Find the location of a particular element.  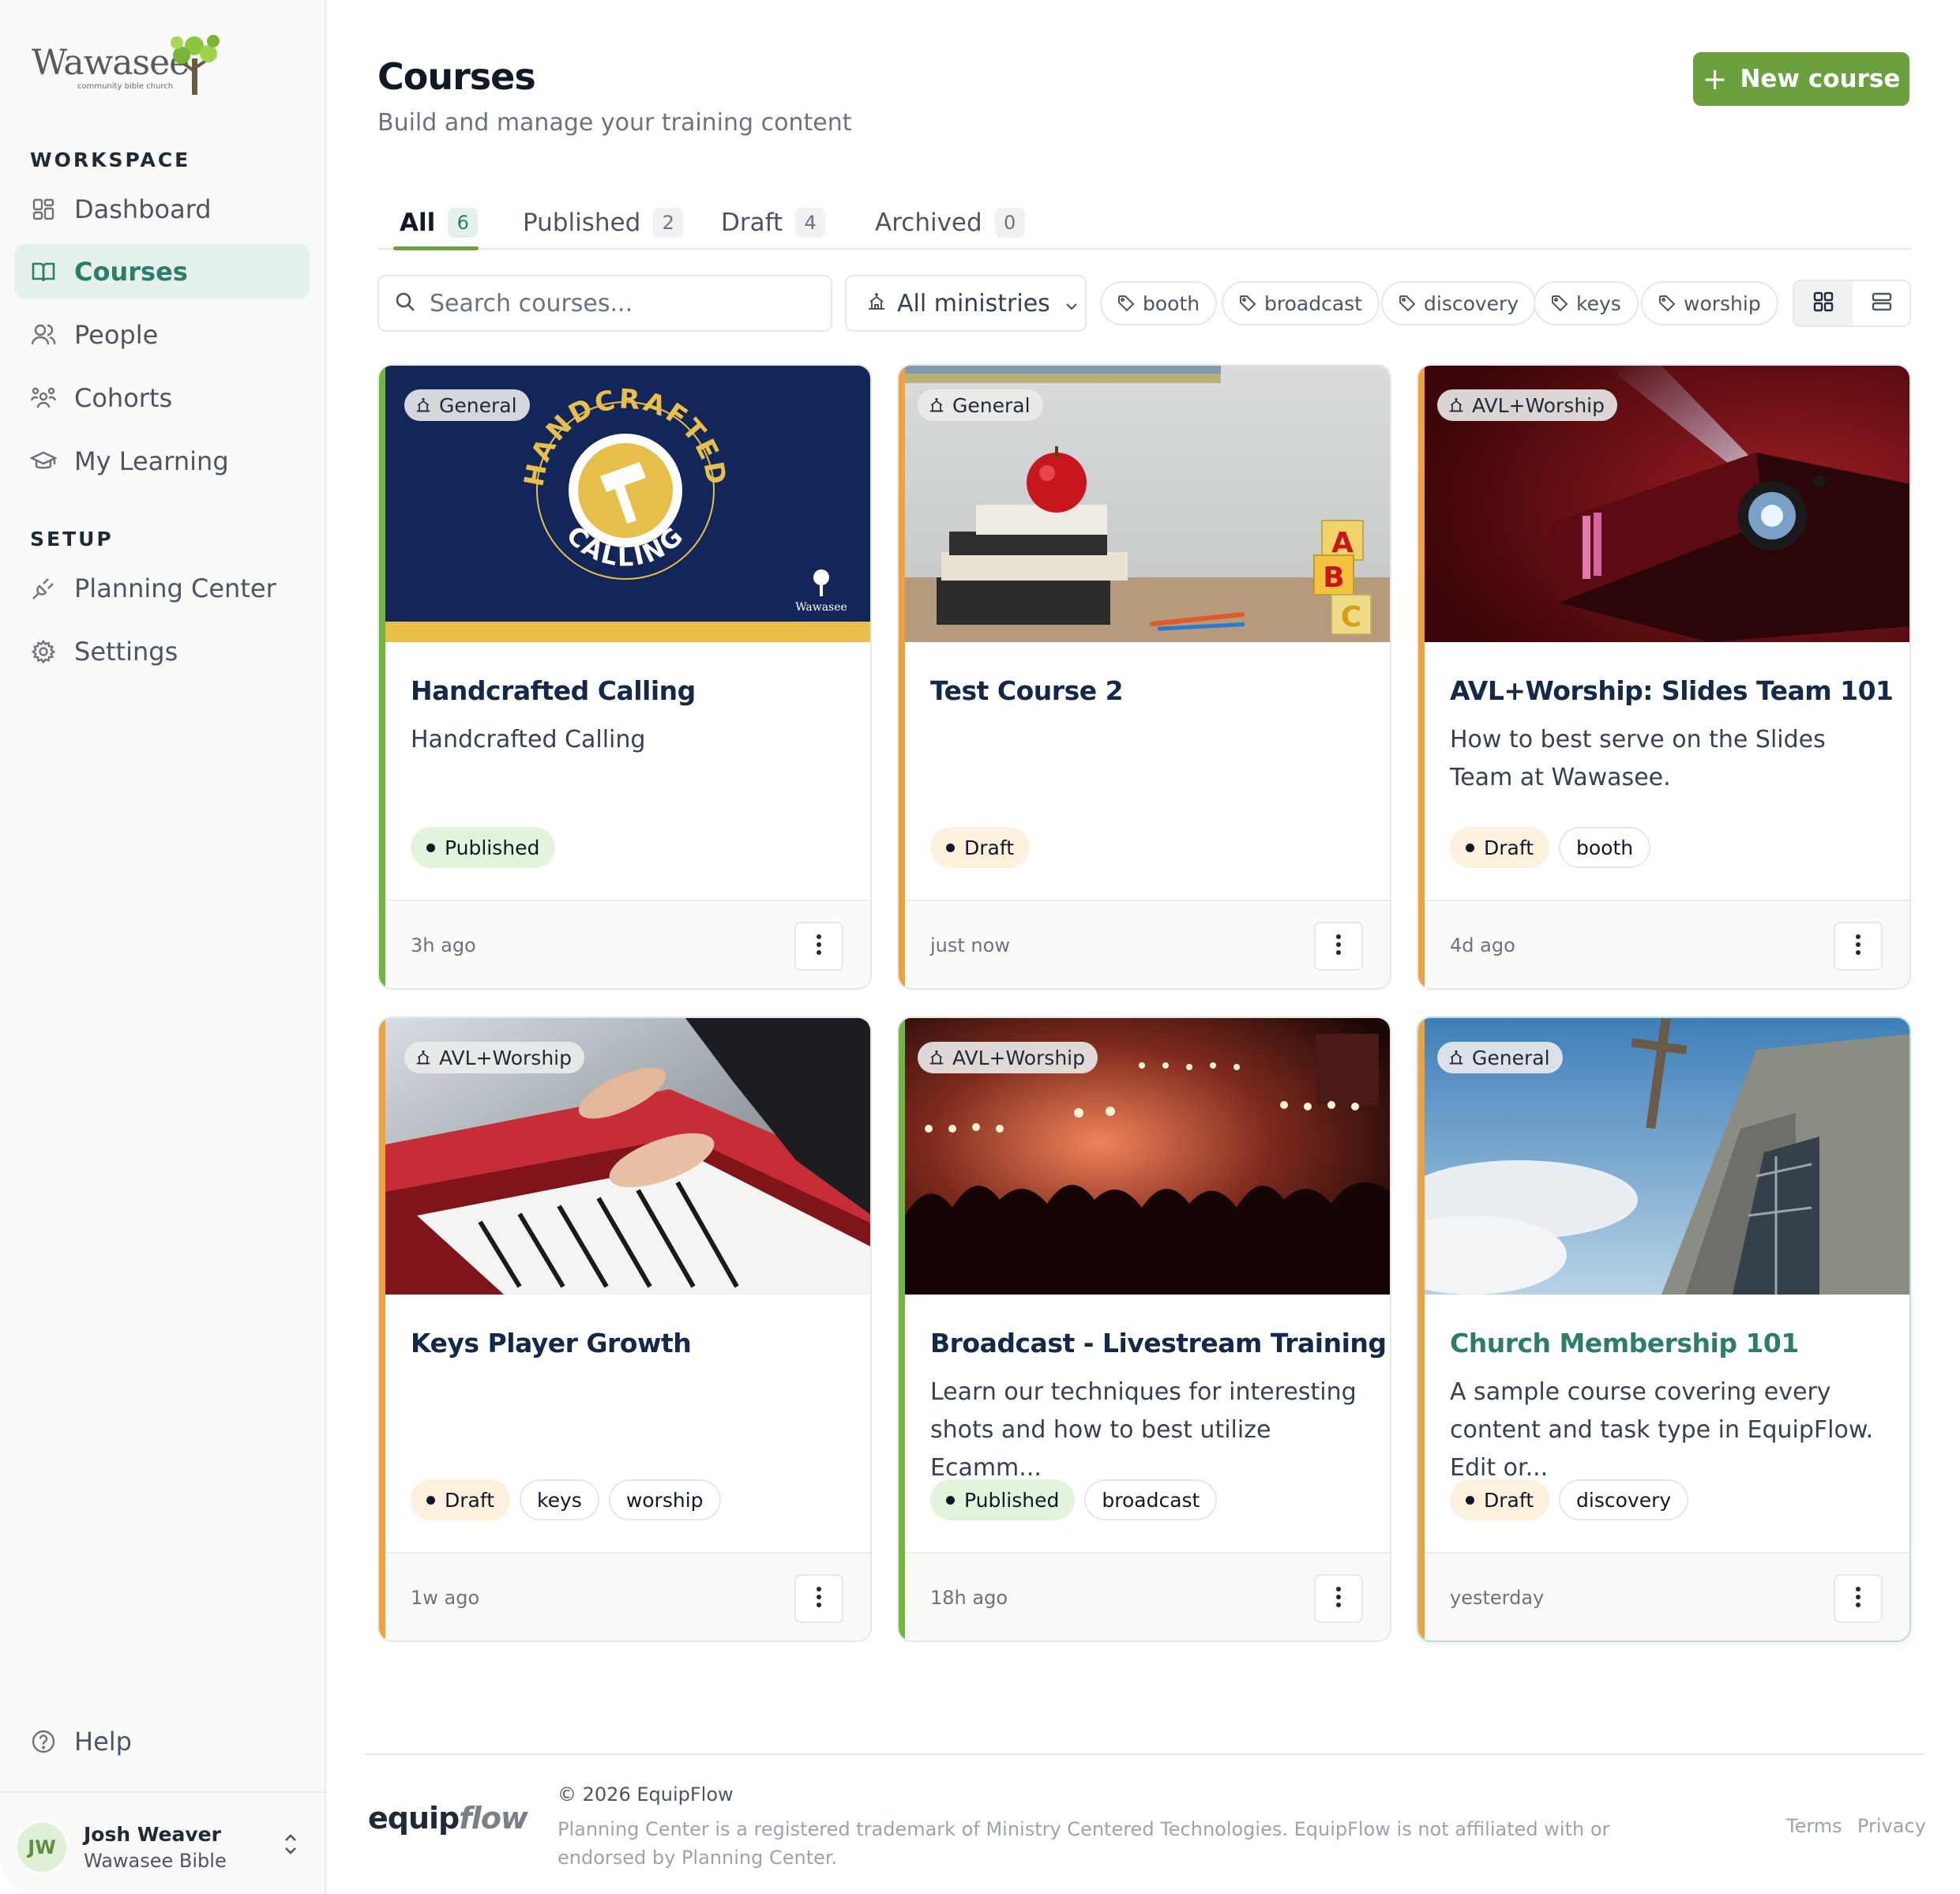

wawasee-logo: Wawasee community bible church is located at coordinates (130, 67).